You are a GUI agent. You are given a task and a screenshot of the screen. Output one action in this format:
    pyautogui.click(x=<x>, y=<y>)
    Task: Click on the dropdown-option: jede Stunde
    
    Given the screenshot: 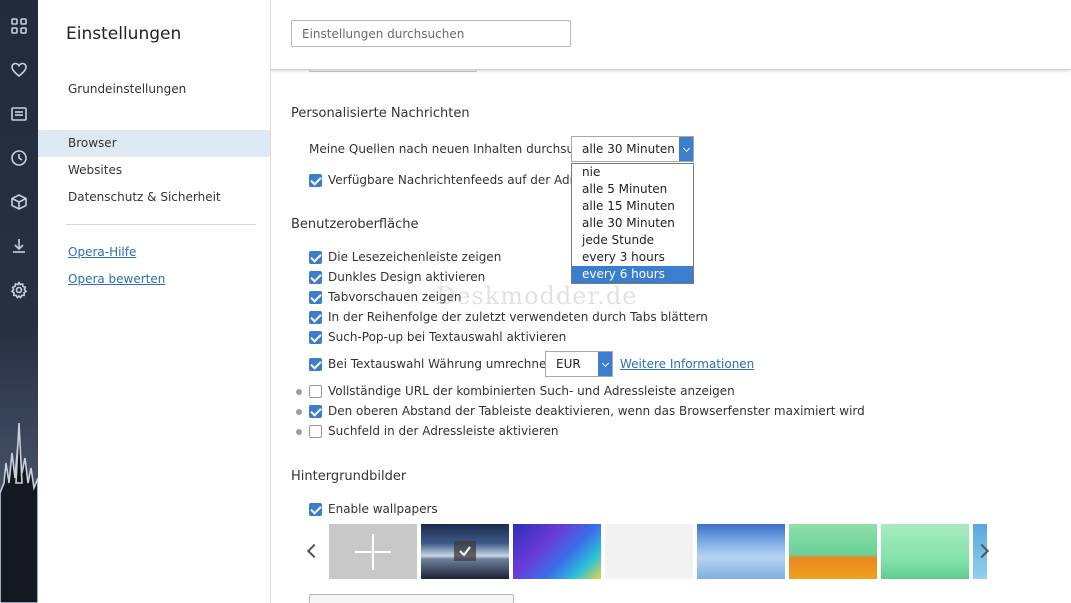 What is the action you would take?
    pyautogui.click(x=632, y=240)
    